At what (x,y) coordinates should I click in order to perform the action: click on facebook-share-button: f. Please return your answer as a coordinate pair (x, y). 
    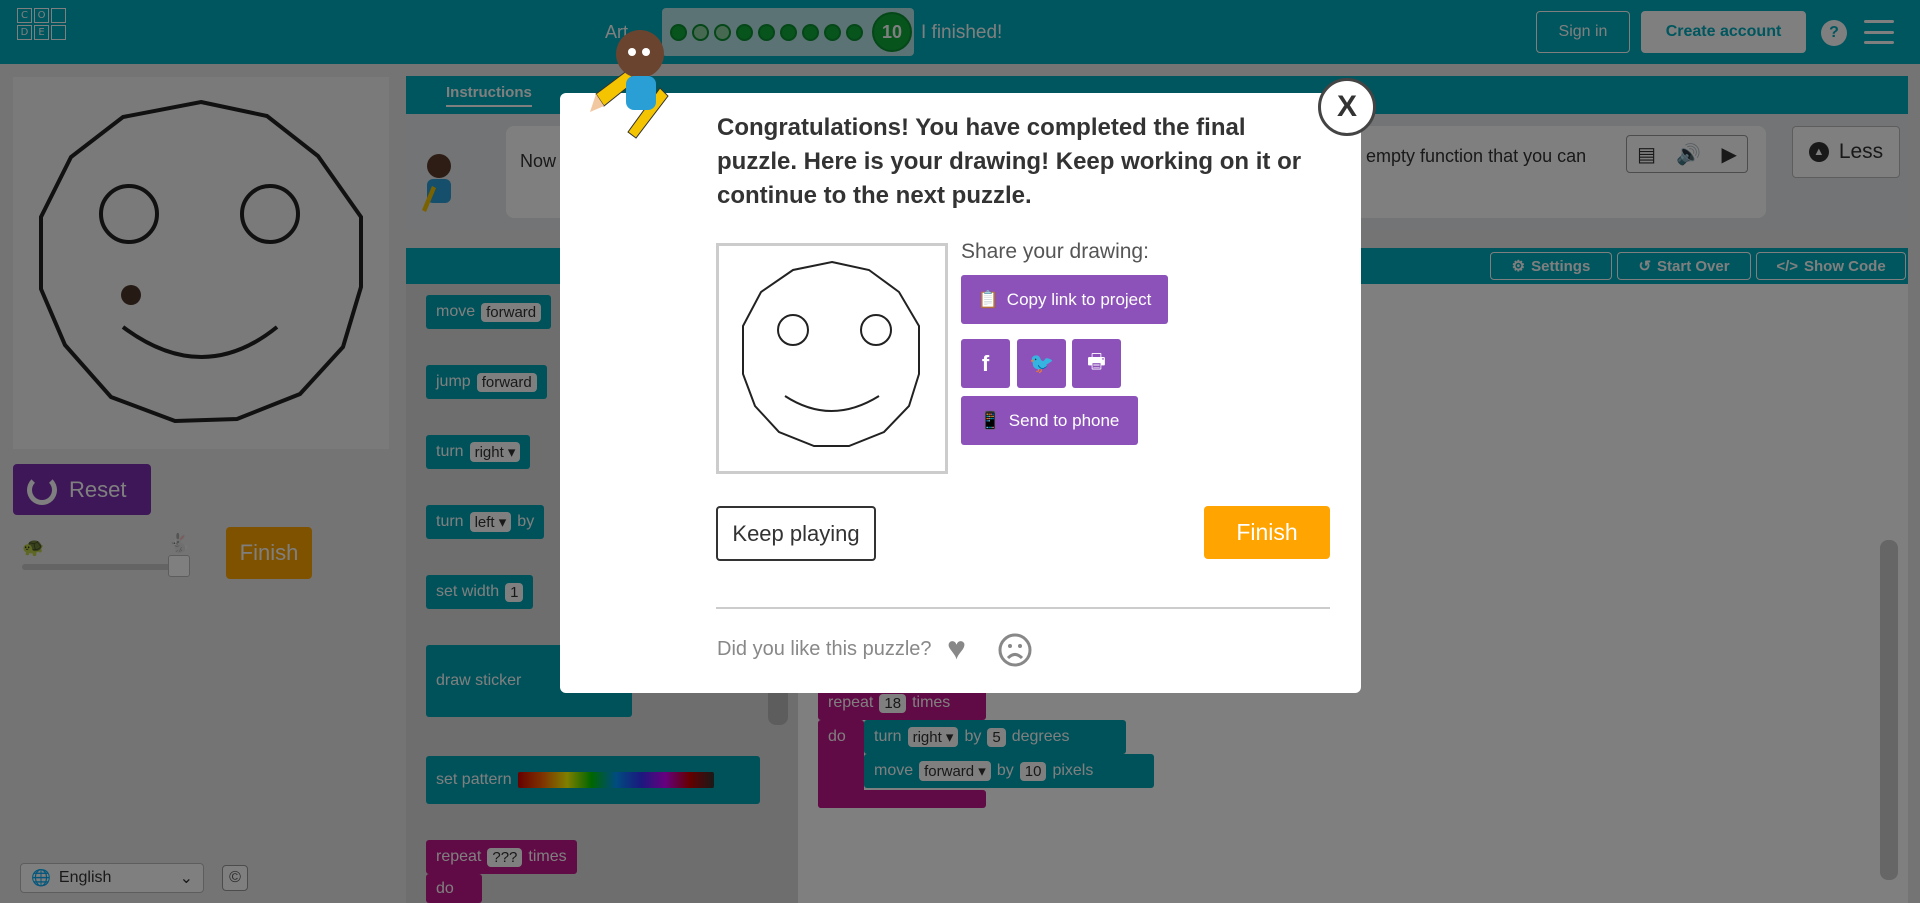
    Looking at the image, I should click on (985, 363).